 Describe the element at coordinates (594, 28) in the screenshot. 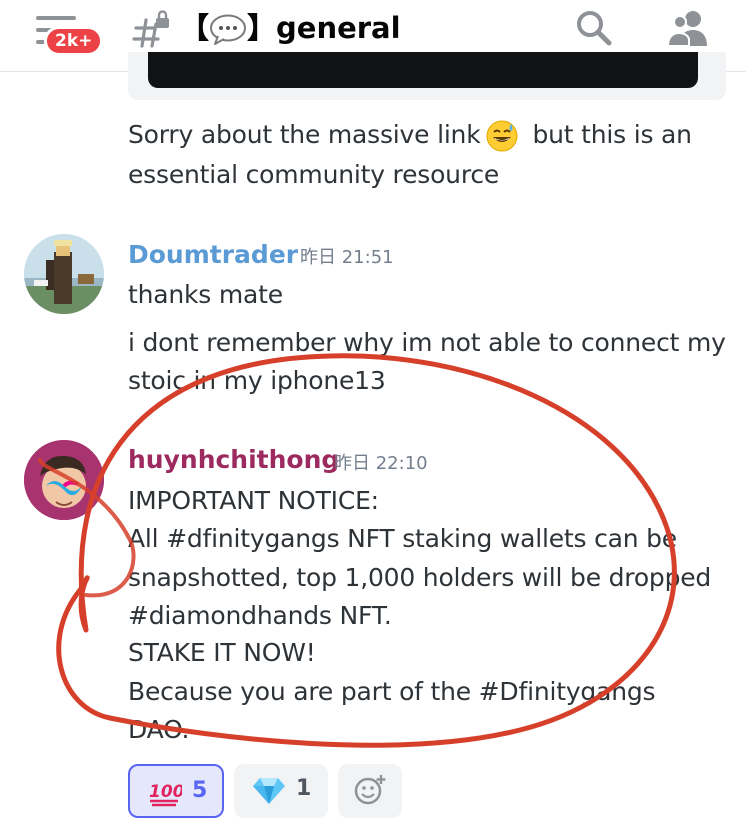

I see `search-icon` at that location.